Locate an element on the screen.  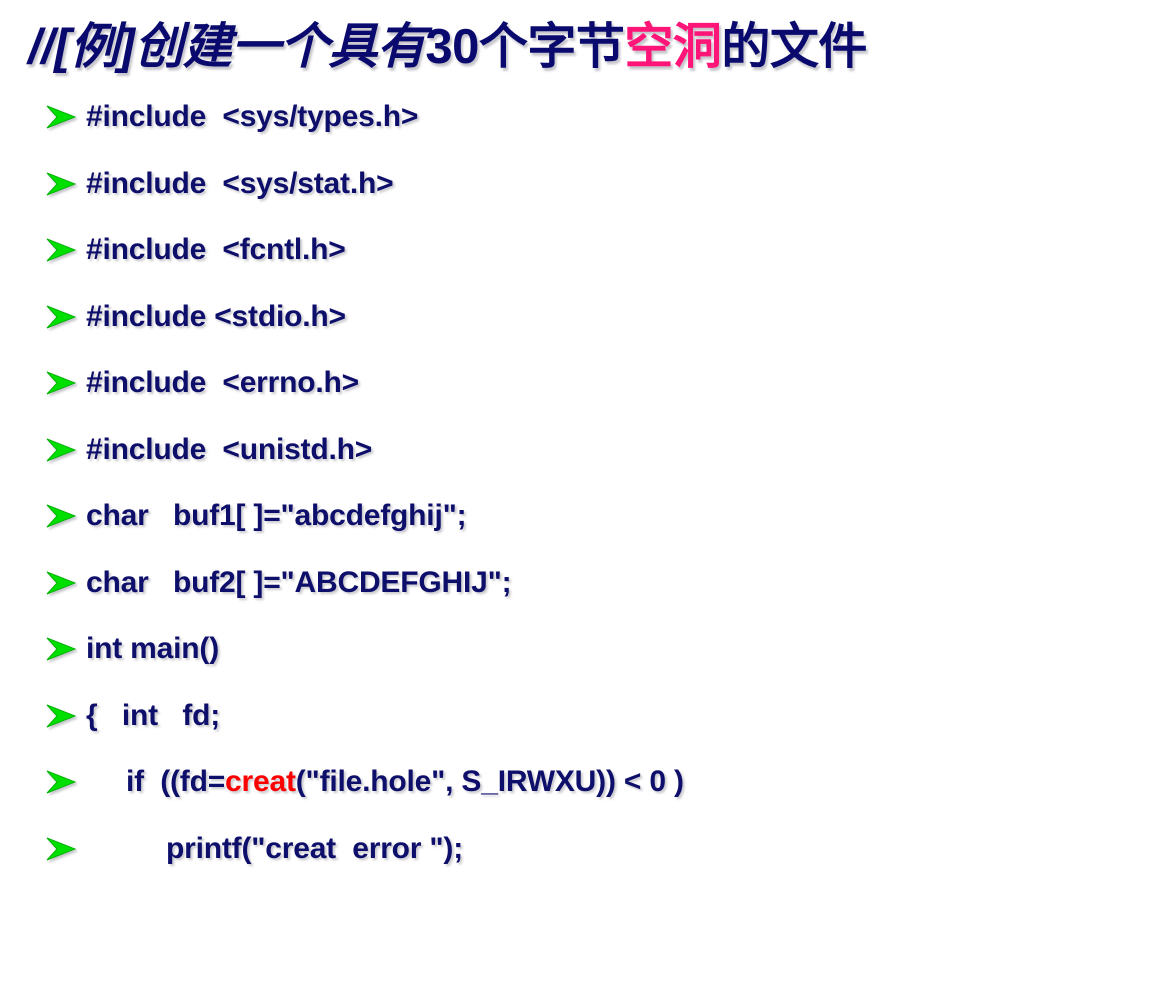
list-item: #include <errno.h> is located at coordinates (578, 383).